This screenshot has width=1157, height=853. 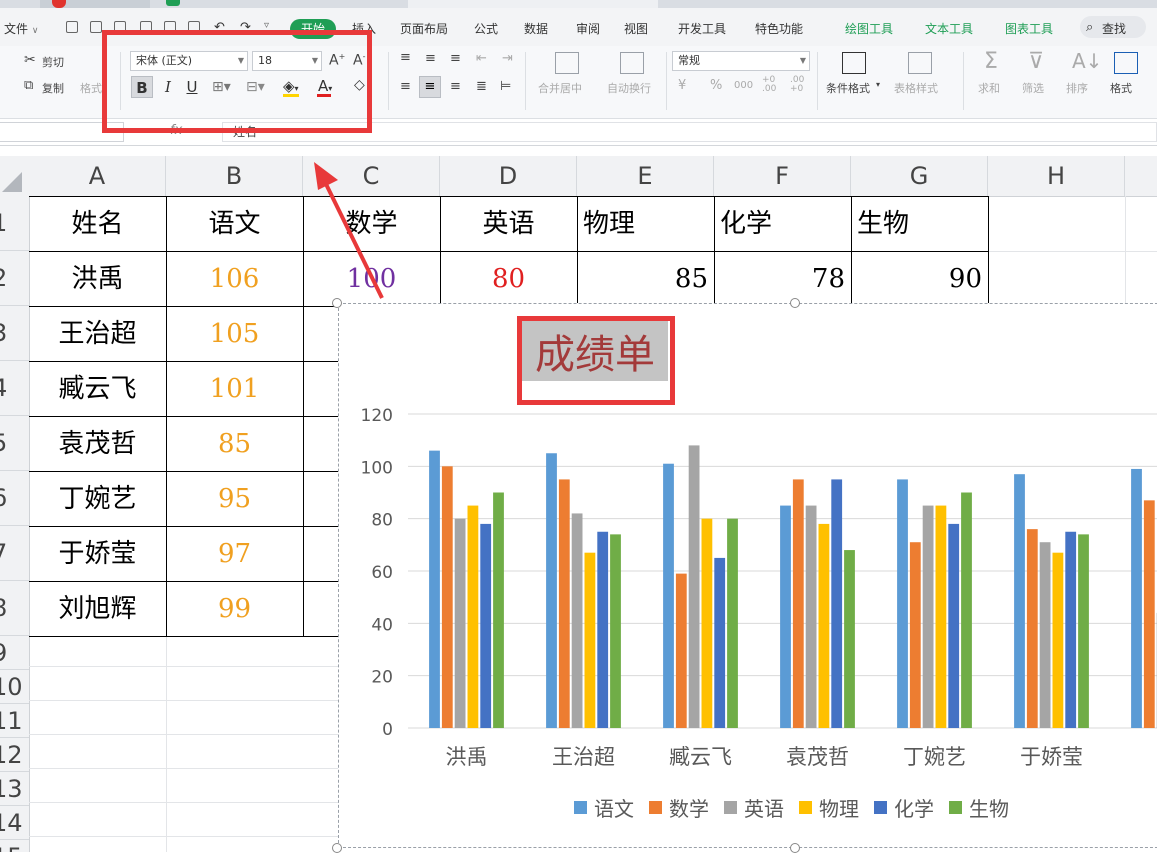 I want to click on select-all-corner, so click(x=14, y=176).